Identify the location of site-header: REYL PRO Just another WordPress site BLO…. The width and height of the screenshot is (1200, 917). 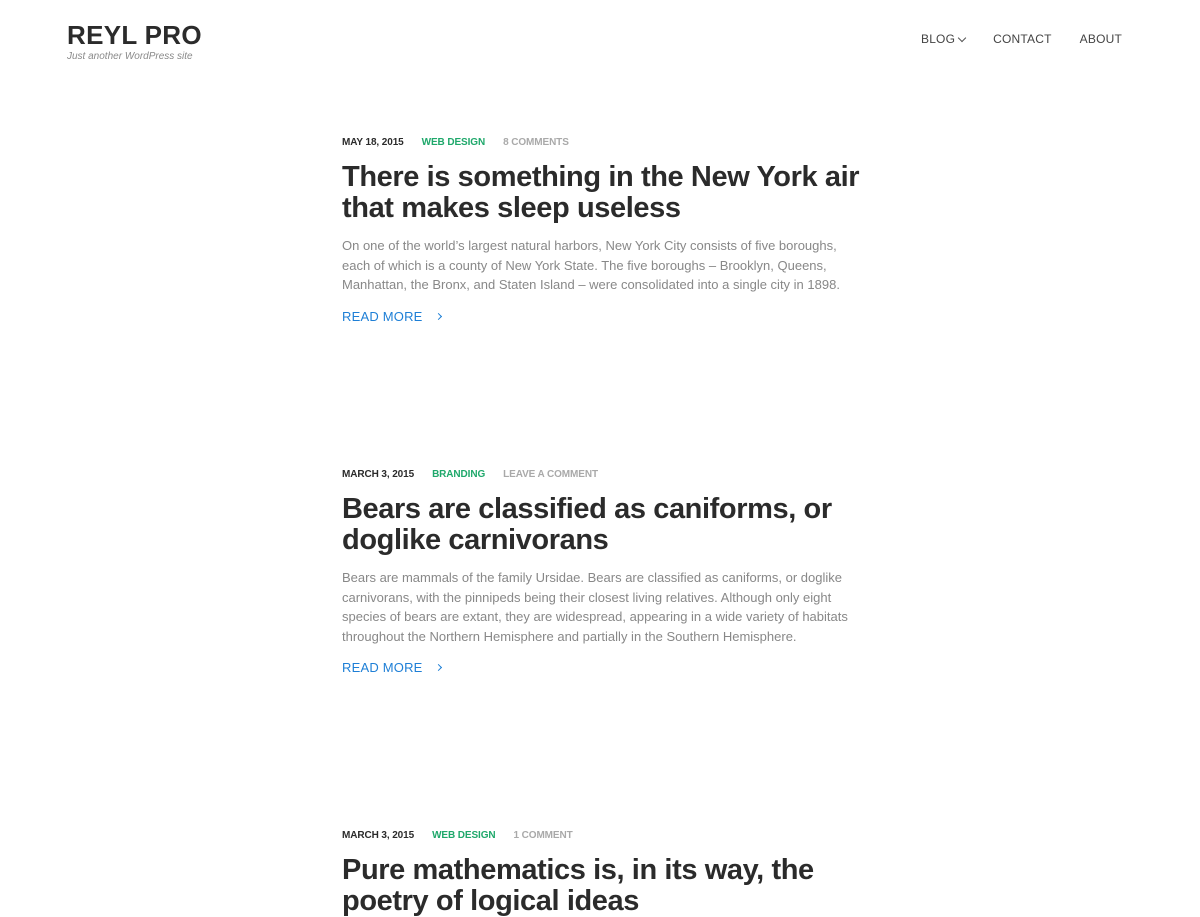
(600, 40).